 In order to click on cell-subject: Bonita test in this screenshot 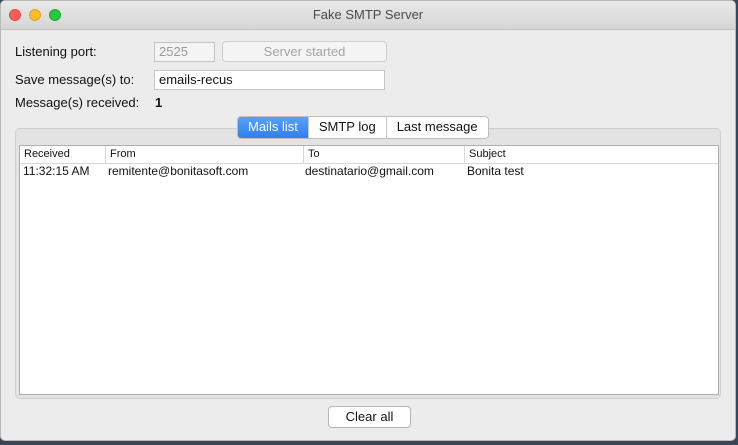, I will do `click(495, 171)`.